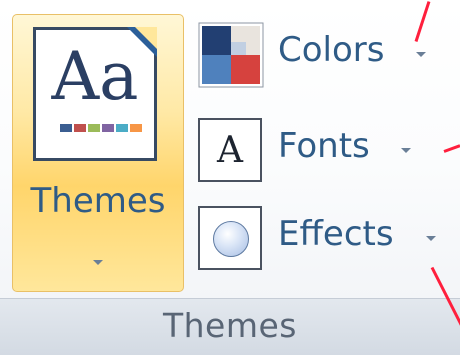 This screenshot has height=355, width=460. I want to click on ribbon-group-label: Themes, so click(230, 325).